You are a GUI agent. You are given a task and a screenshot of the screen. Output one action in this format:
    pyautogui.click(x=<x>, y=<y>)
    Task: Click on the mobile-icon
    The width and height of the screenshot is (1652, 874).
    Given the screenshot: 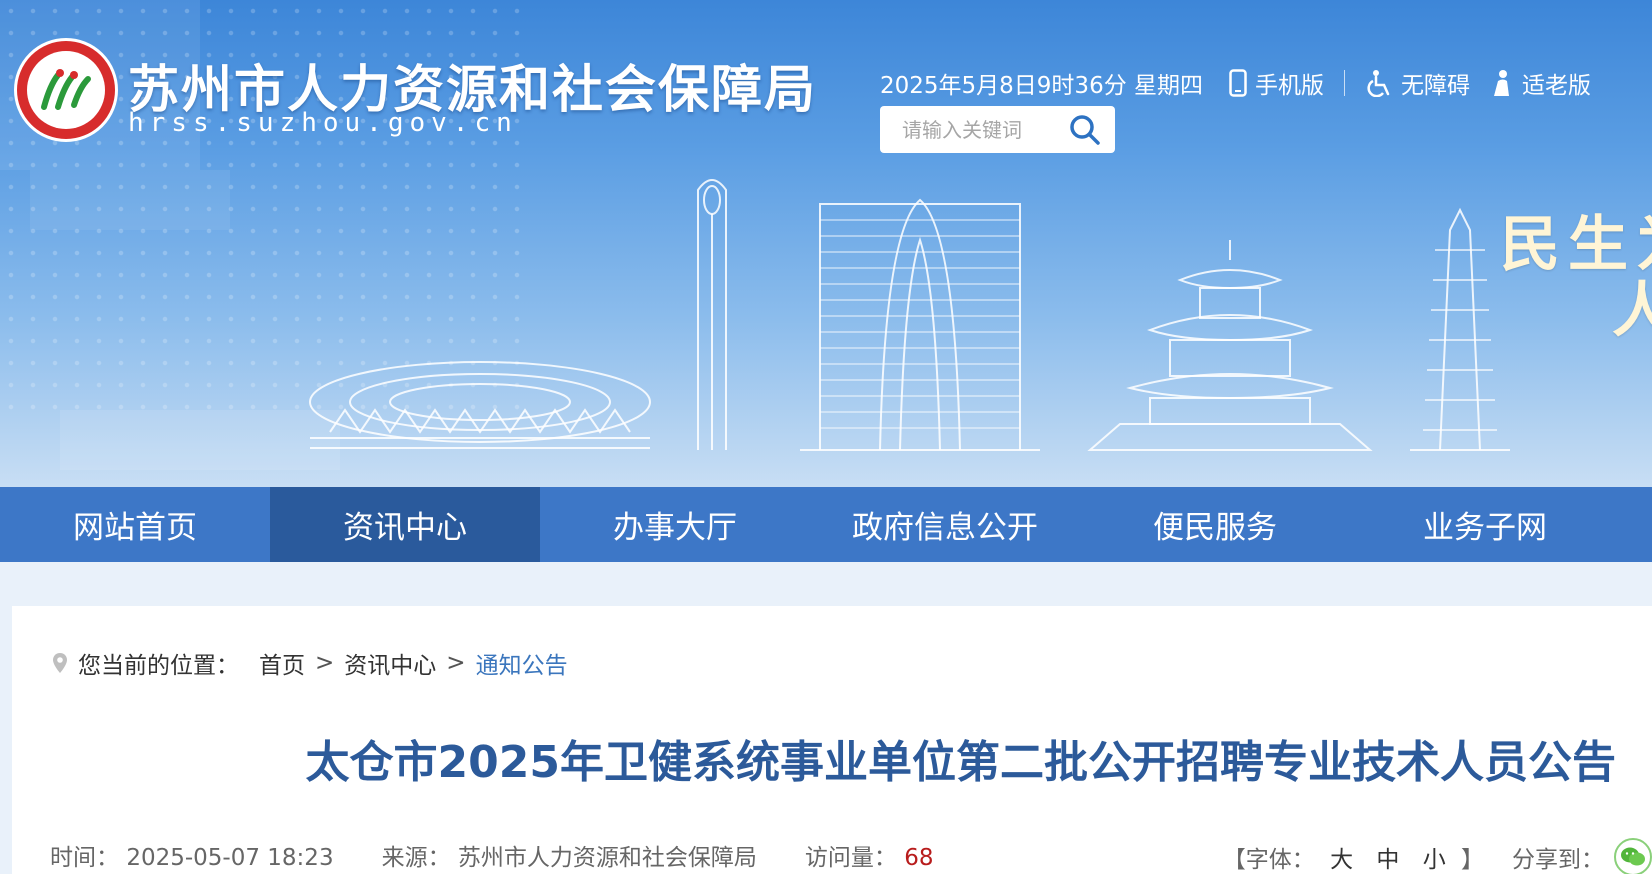 What is the action you would take?
    pyautogui.click(x=1238, y=83)
    